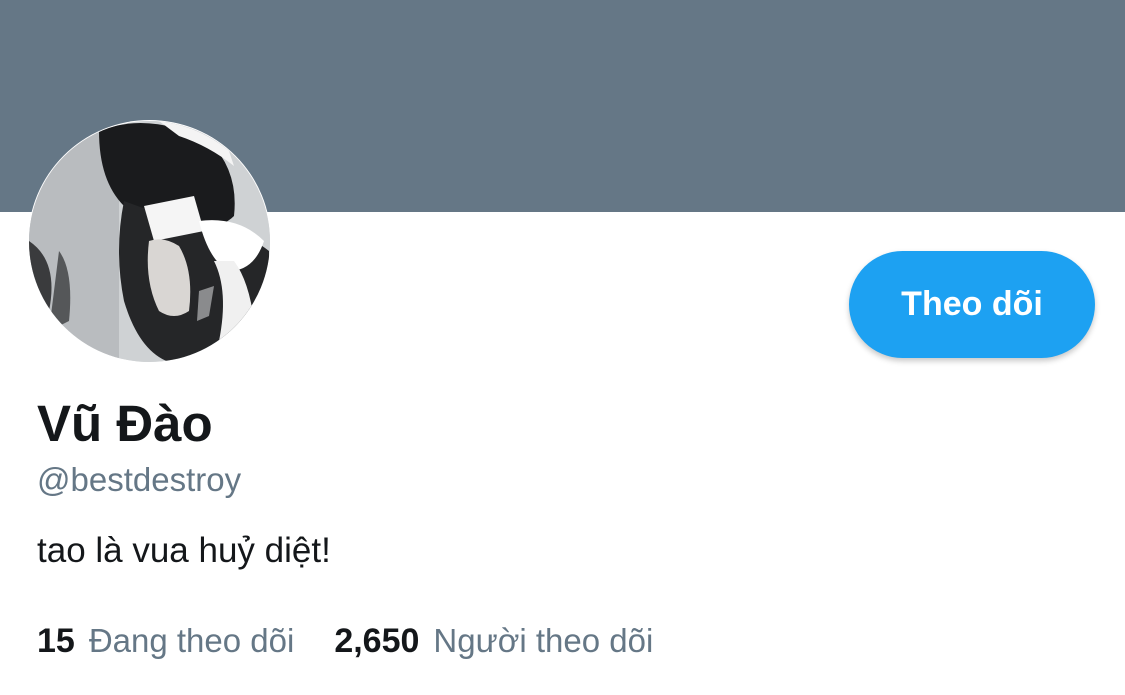  I want to click on followers-count: 2,650, so click(377, 641).